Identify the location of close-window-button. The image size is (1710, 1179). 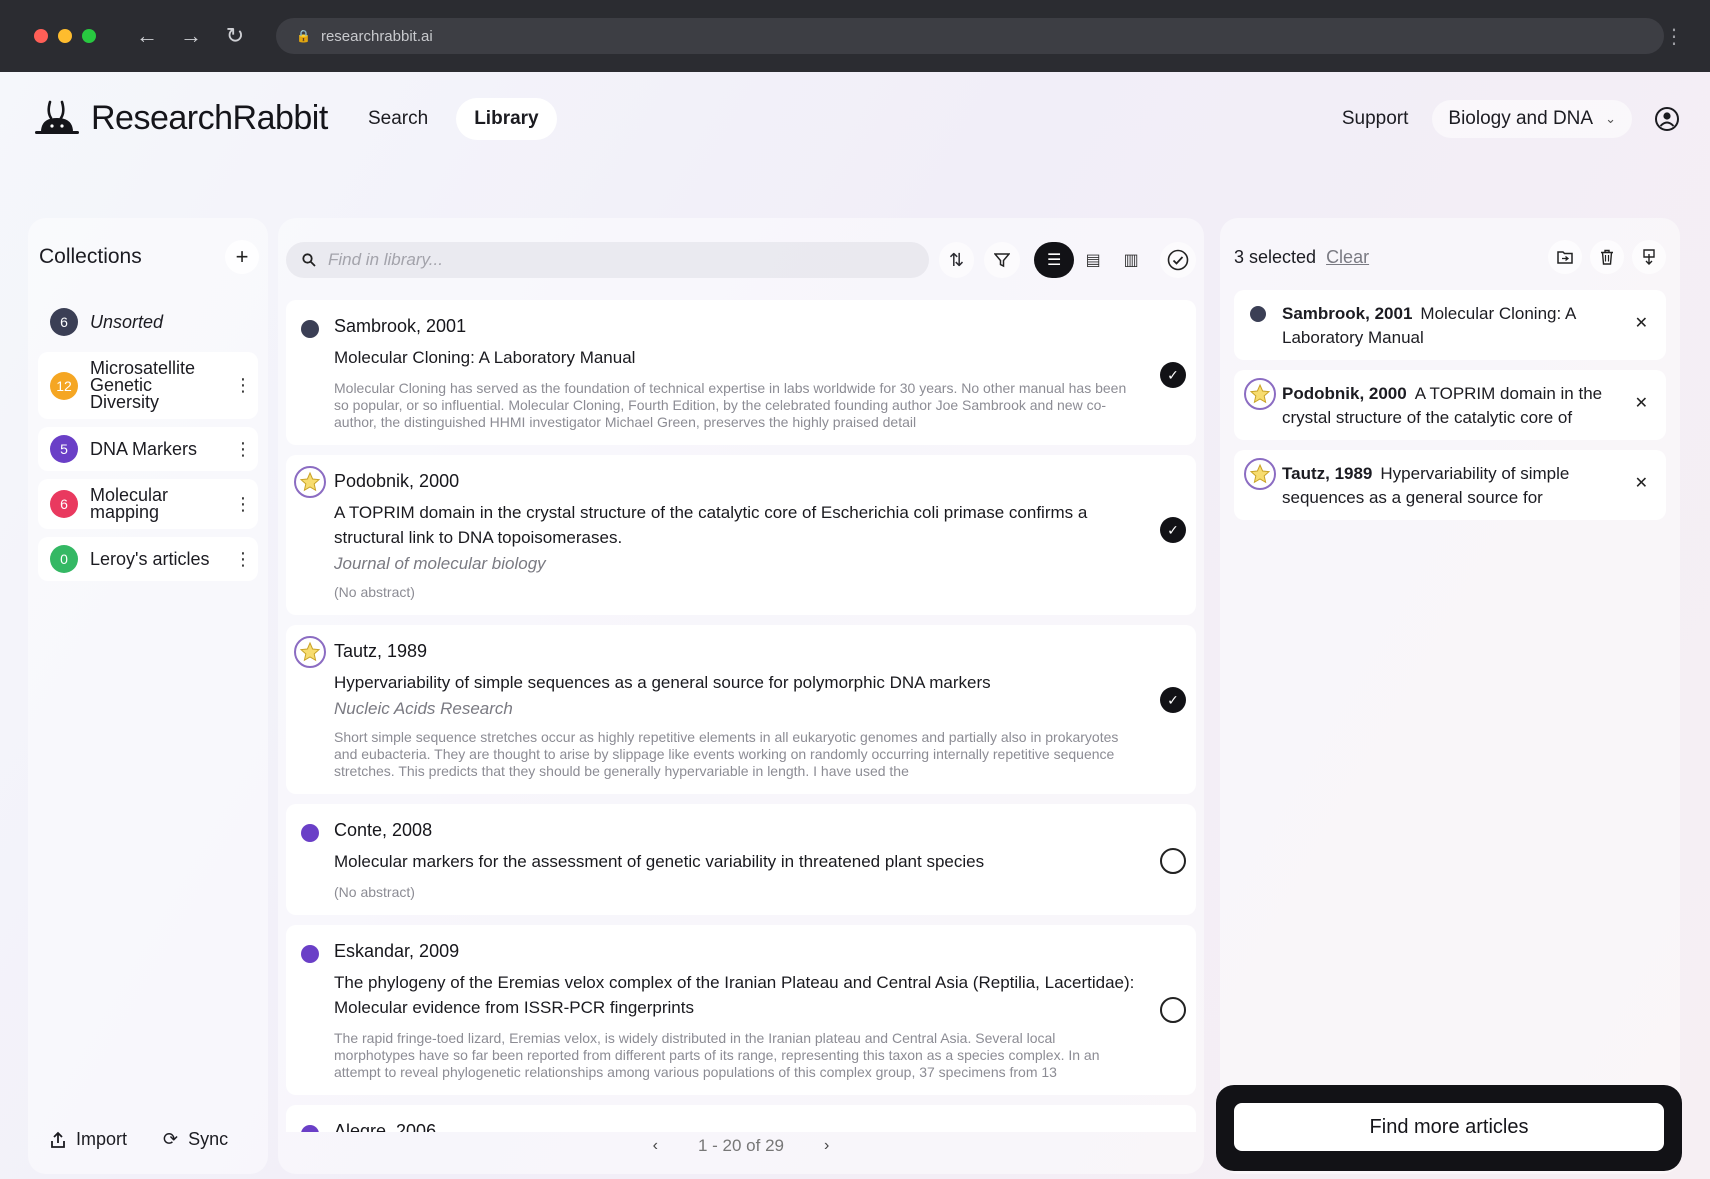
(41, 36).